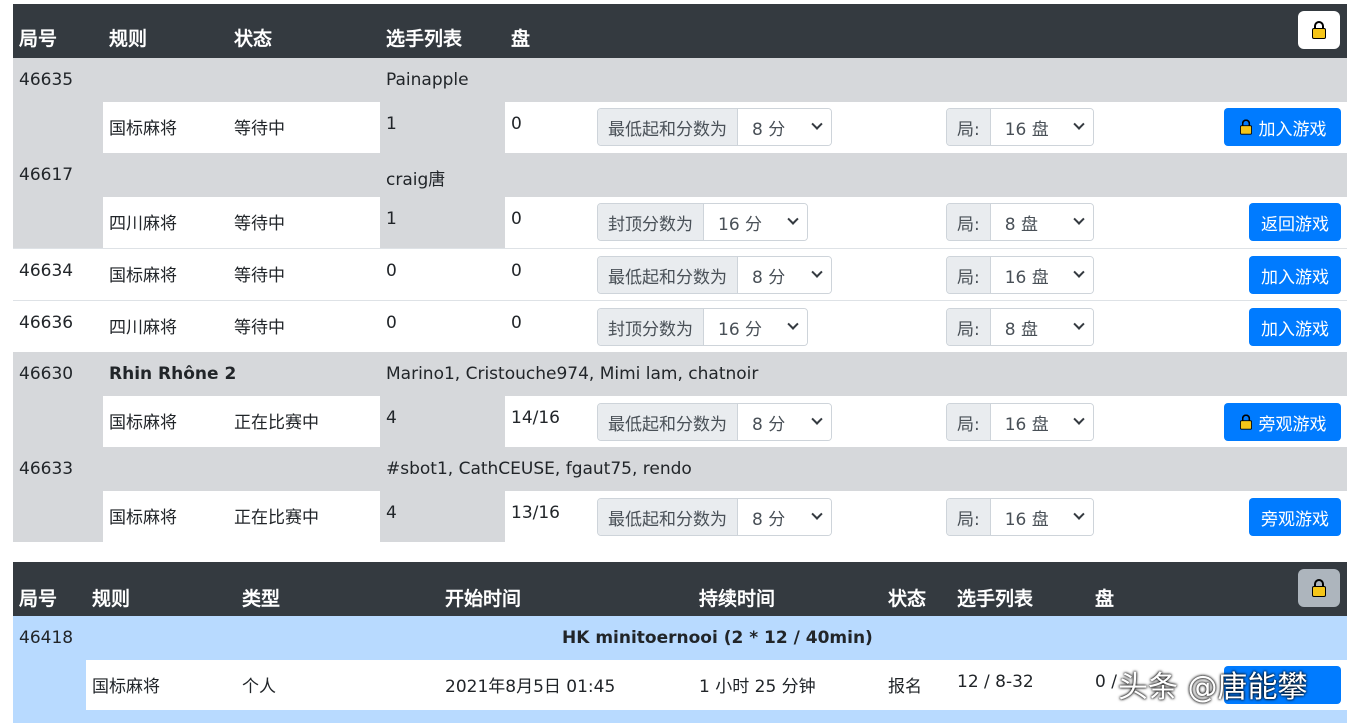 This screenshot has height=723, width=1353. What do you see at coordinates (46, 469) in the screenshot?
I see `game-id: 46633` at bounding box center [46, 469].